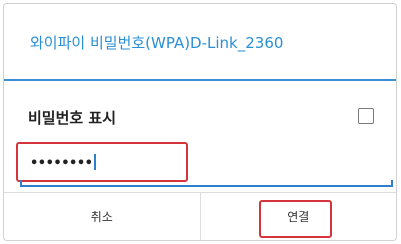 The height and width of the screenshot is (244, 401). What do you see at coordinates (366, 116) in the screenshot?
I see `show-password-checkbox` at bounding box center [366, 116].